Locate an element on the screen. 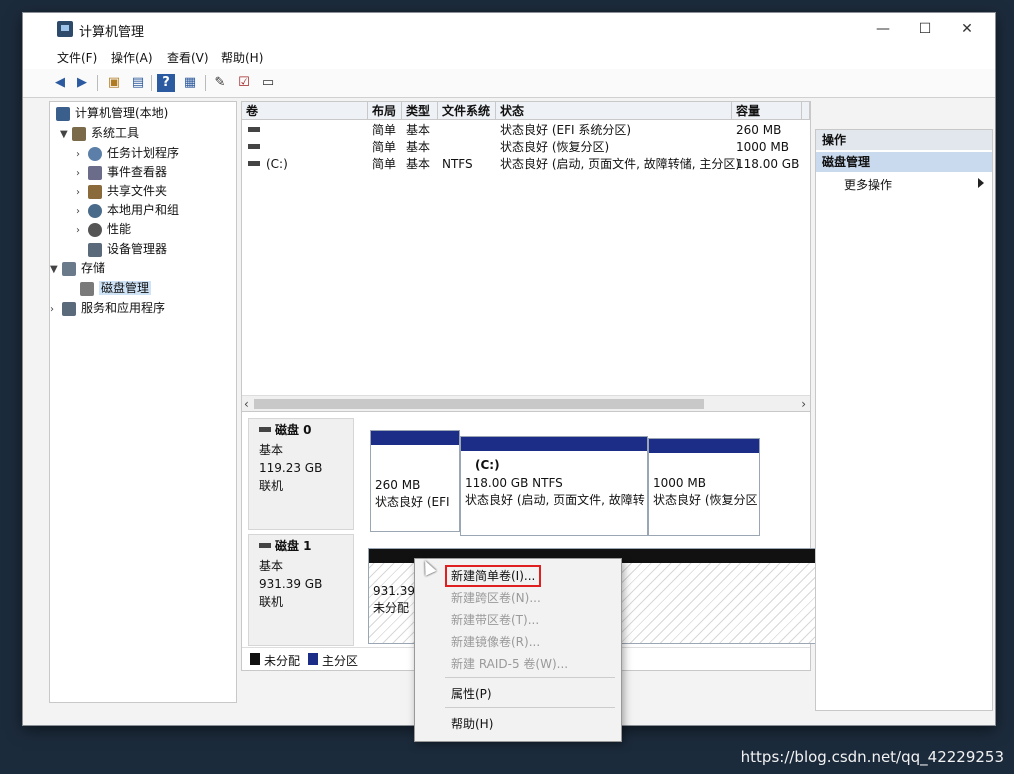 The image size is (1014, 774). help-icon: ? is located at coordinates (166, 83).